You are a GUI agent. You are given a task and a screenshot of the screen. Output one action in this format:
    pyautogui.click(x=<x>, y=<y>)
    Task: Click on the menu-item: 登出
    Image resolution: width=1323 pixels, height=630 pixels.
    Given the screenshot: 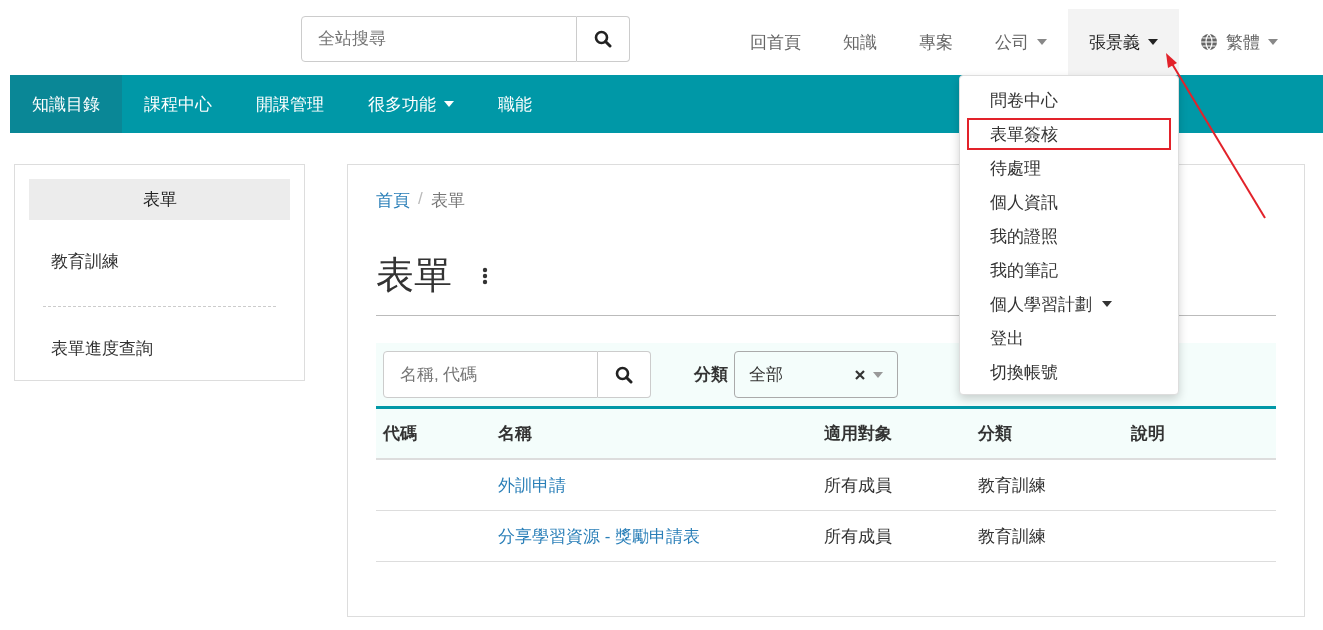 What is the action you would take?
    pyautogui.click(x=1069, y=338)
    